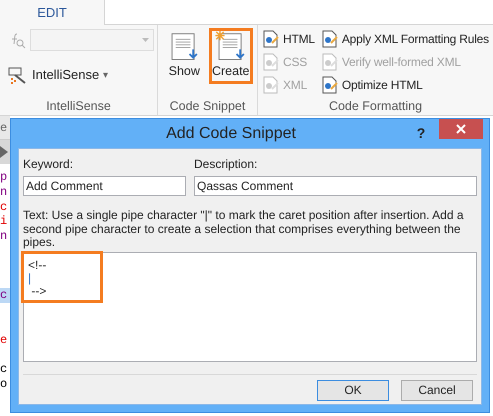 Image resolution: width=493 pixels, height=416 pixels. Describe the element at coordinates (48, 164) in the screenshot. I see `field-label: Keyword:` at that location.